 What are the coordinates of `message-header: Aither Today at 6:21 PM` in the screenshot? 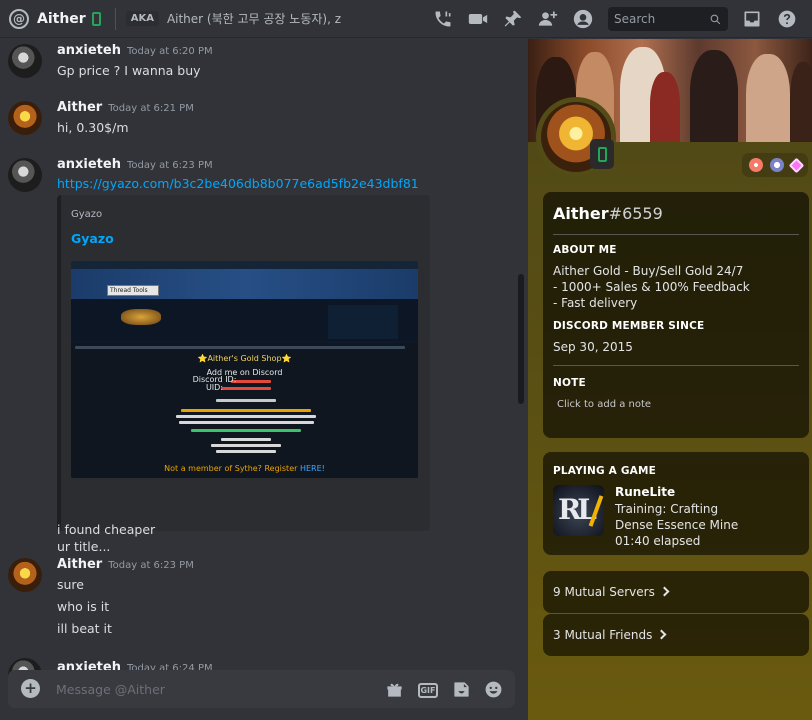 It's located at (125, 107).